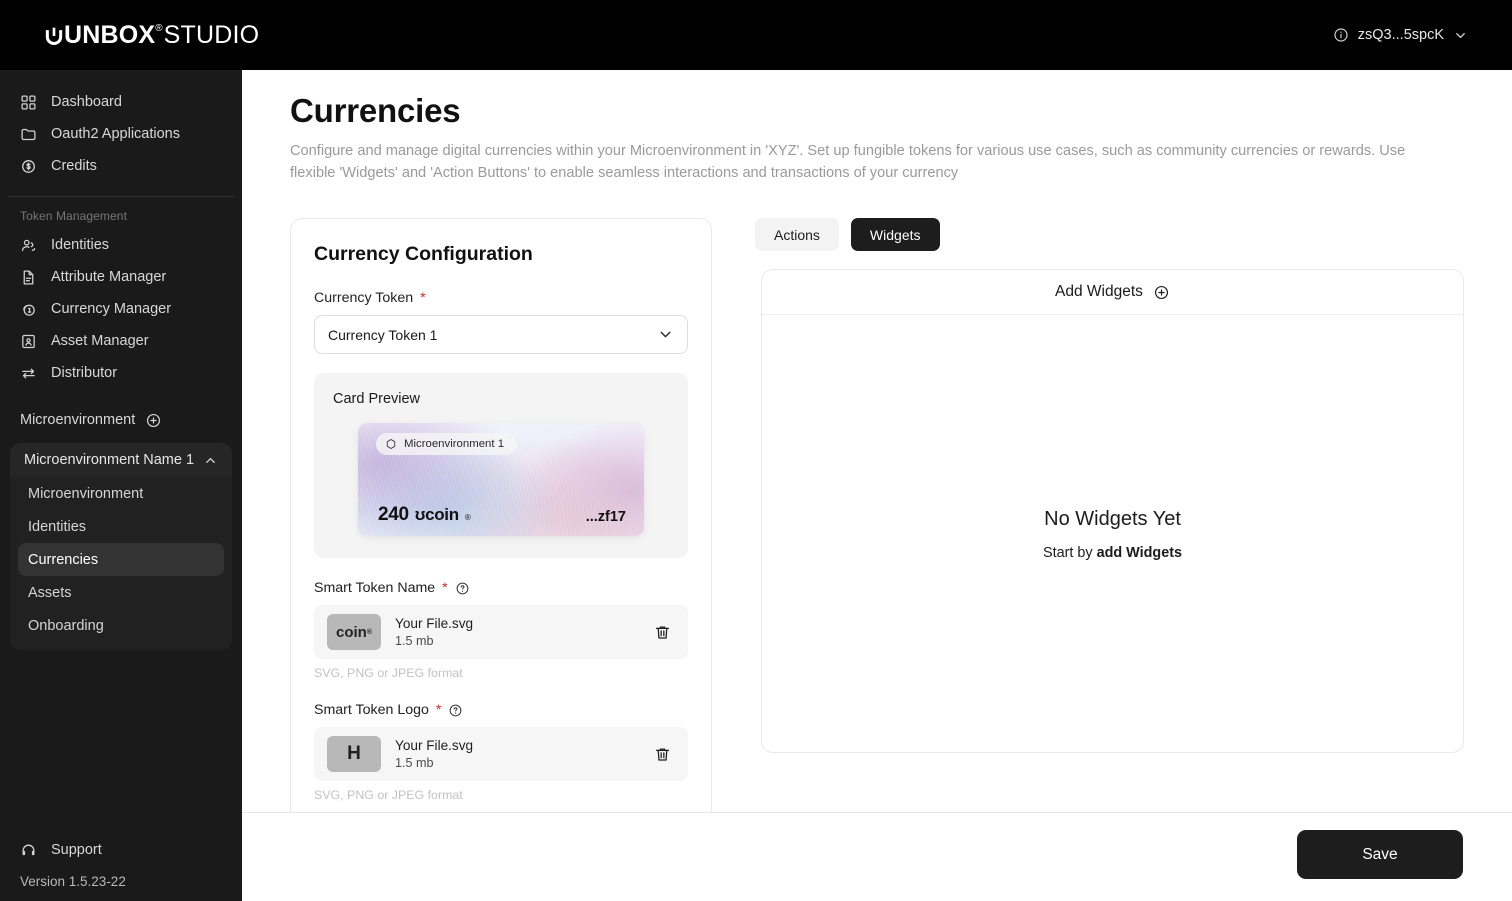  I want to click on smart-token-logo-label-text: Smart Token Logo, so click(371, 710).